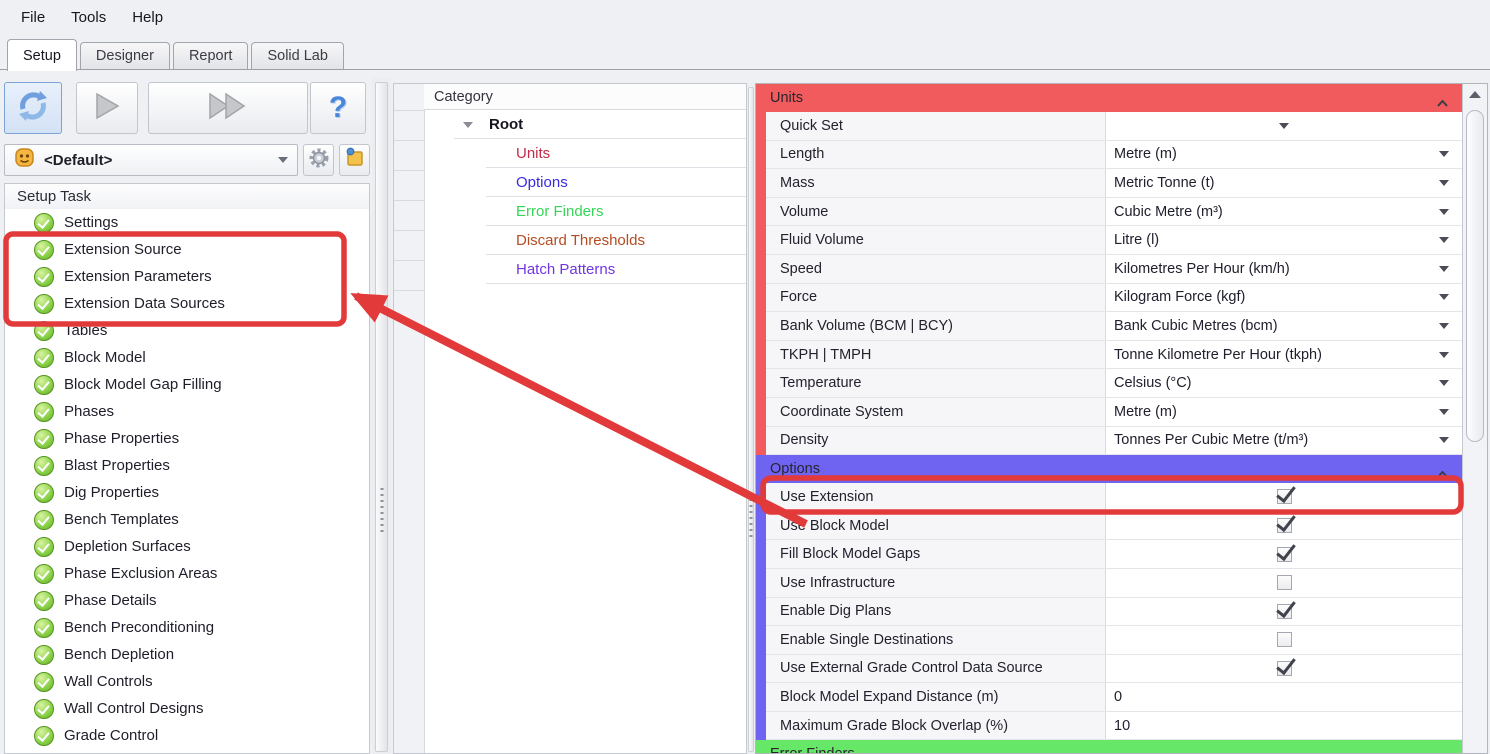 This screenshot has height=754, width=1490. What do you see at coordinates (1284, 441) in the screenshot?
I see `property-editor: Tonnes Per Cubic Metre (t/m³)` at bounding box center [1284, 441].